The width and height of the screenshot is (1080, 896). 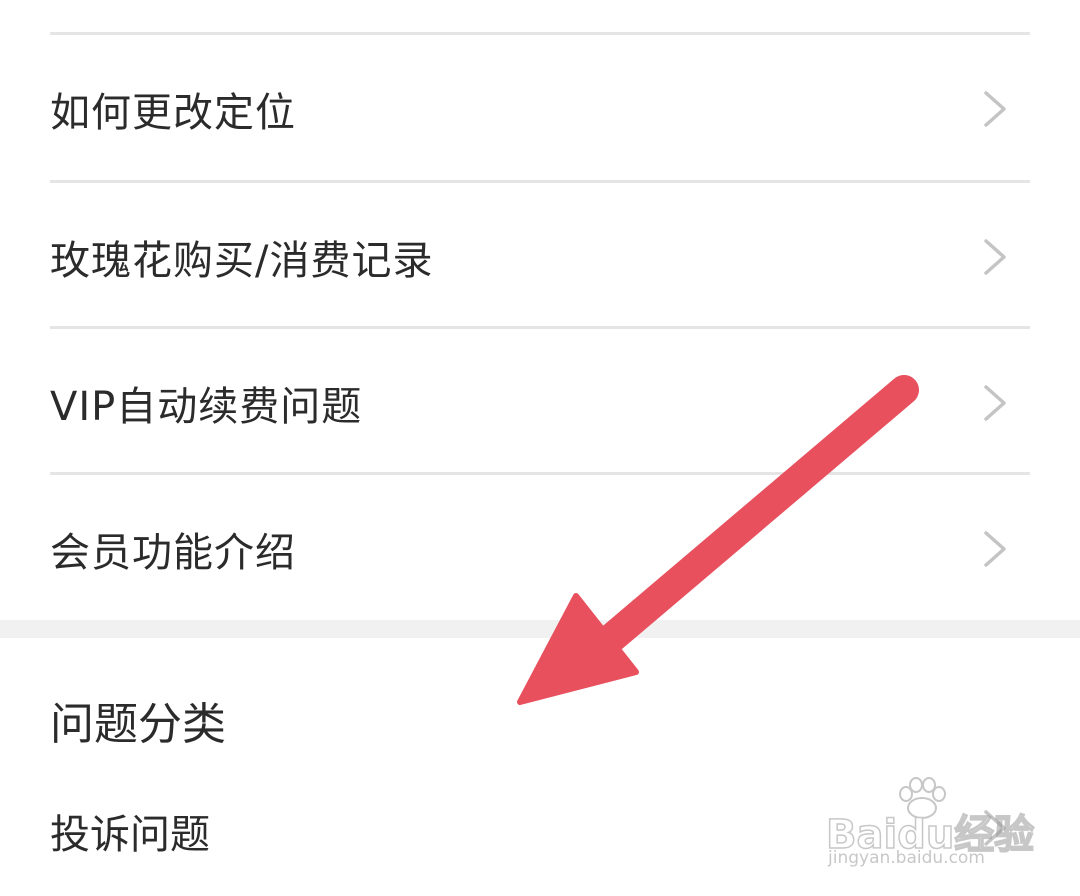 What do you see at coordinates (540, 830) in the screenshot?
I see `category-item-complaints: 投诉问题` at bounding box center [540, 830].